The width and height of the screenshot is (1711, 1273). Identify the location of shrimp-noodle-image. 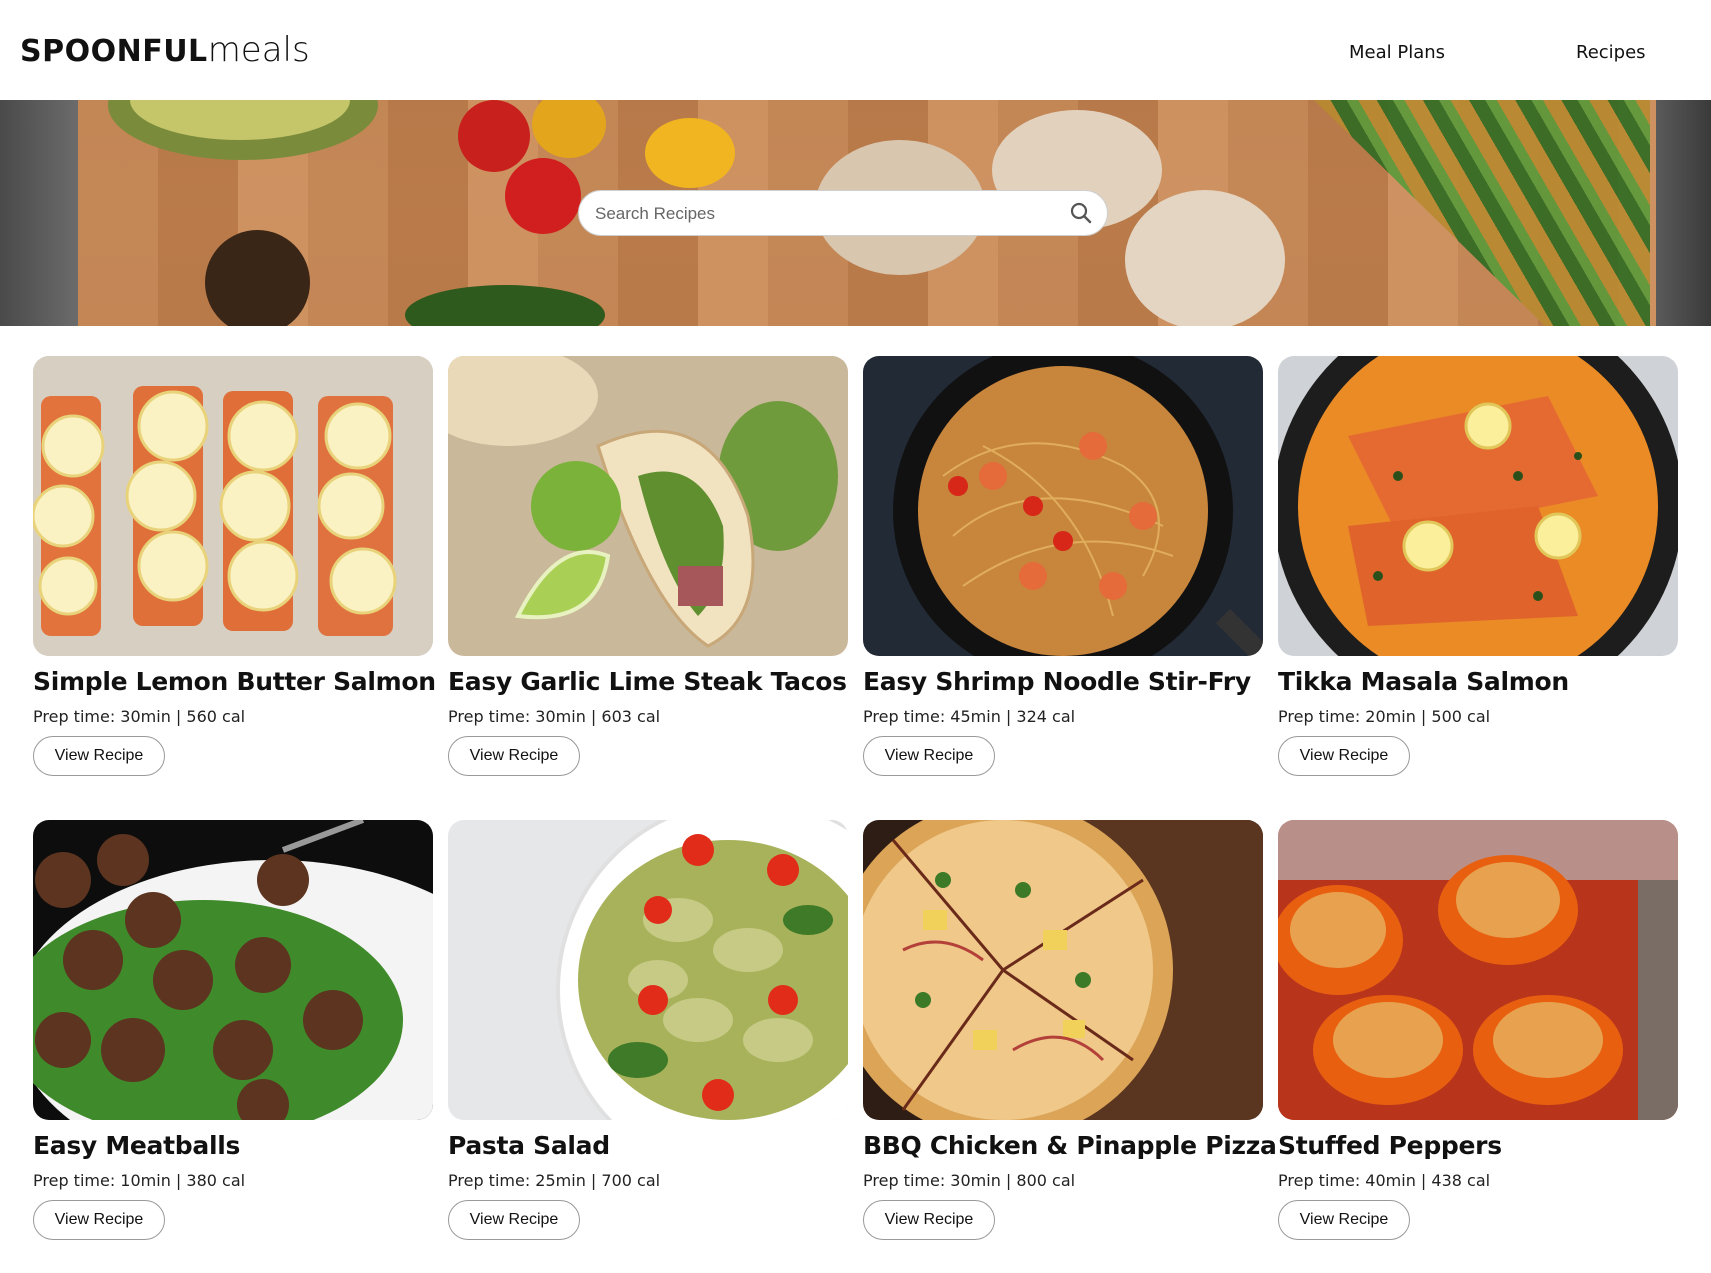
(1063, 506).